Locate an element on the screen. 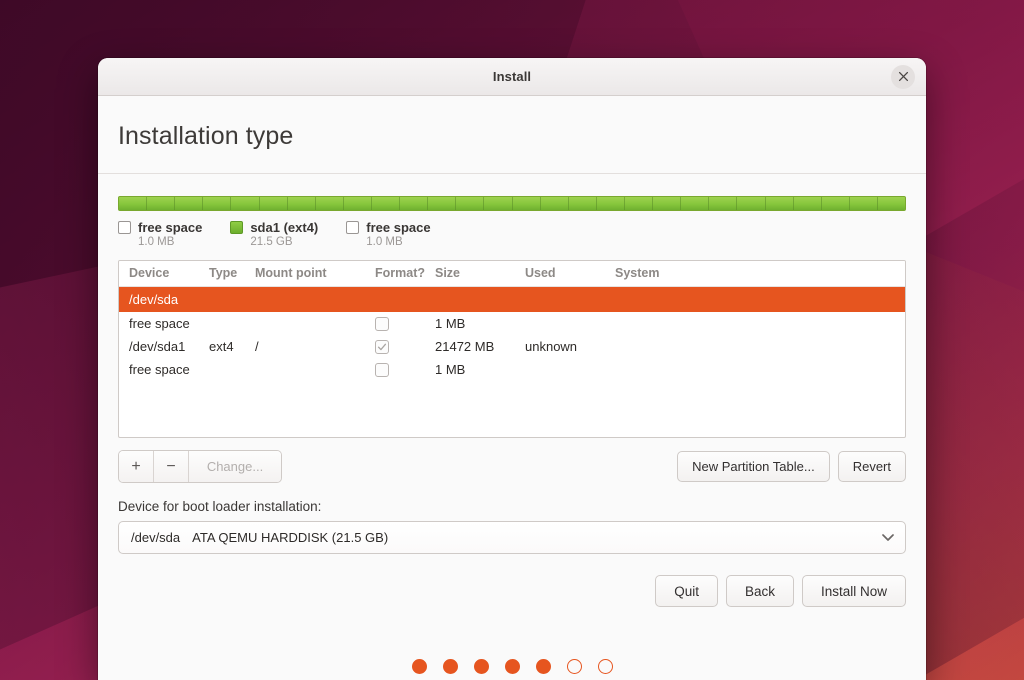 The image size is (1024, 680). cell-type: ext4 is located at coordinates (221, 346).